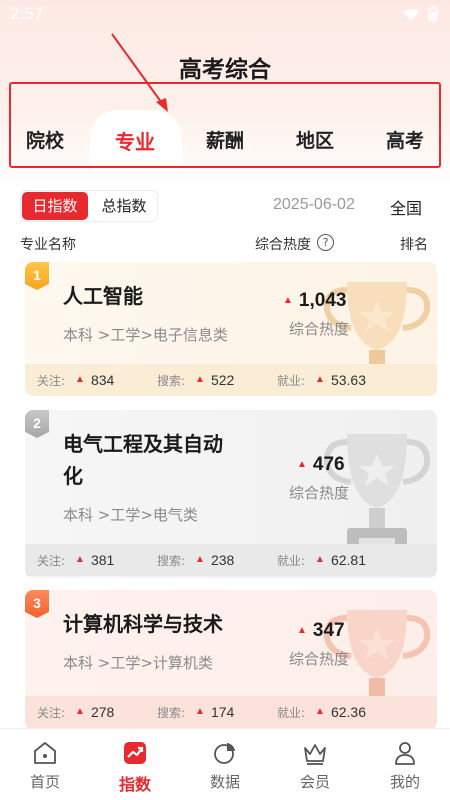  I want to click on nav-label: 我的, so click(404, 782).